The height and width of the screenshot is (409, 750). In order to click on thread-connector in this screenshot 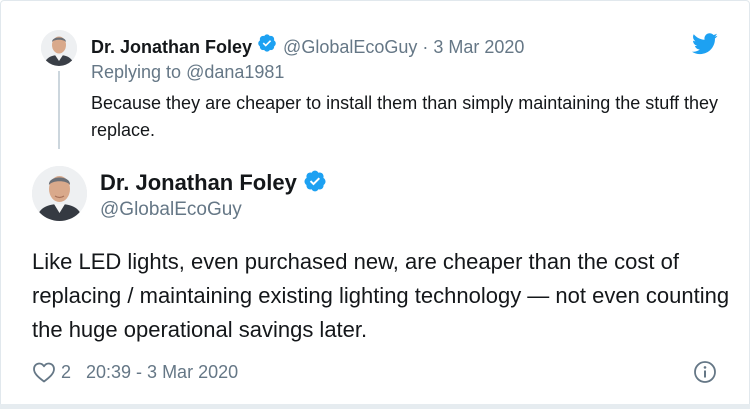, I will do `click(59, 110)`.